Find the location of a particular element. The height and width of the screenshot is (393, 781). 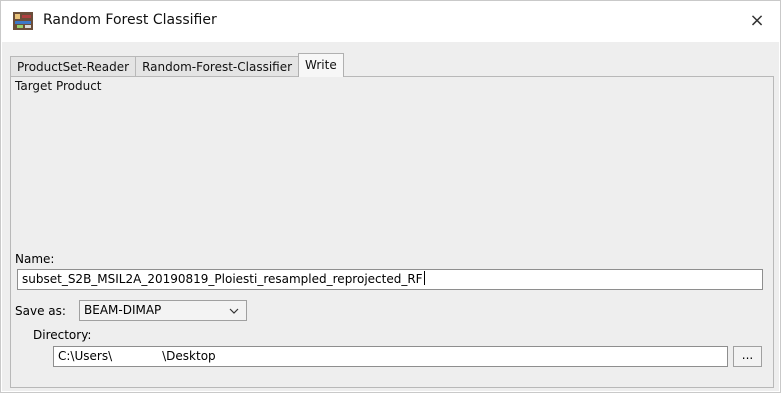

text-caret is located at coordinates (424, 278).